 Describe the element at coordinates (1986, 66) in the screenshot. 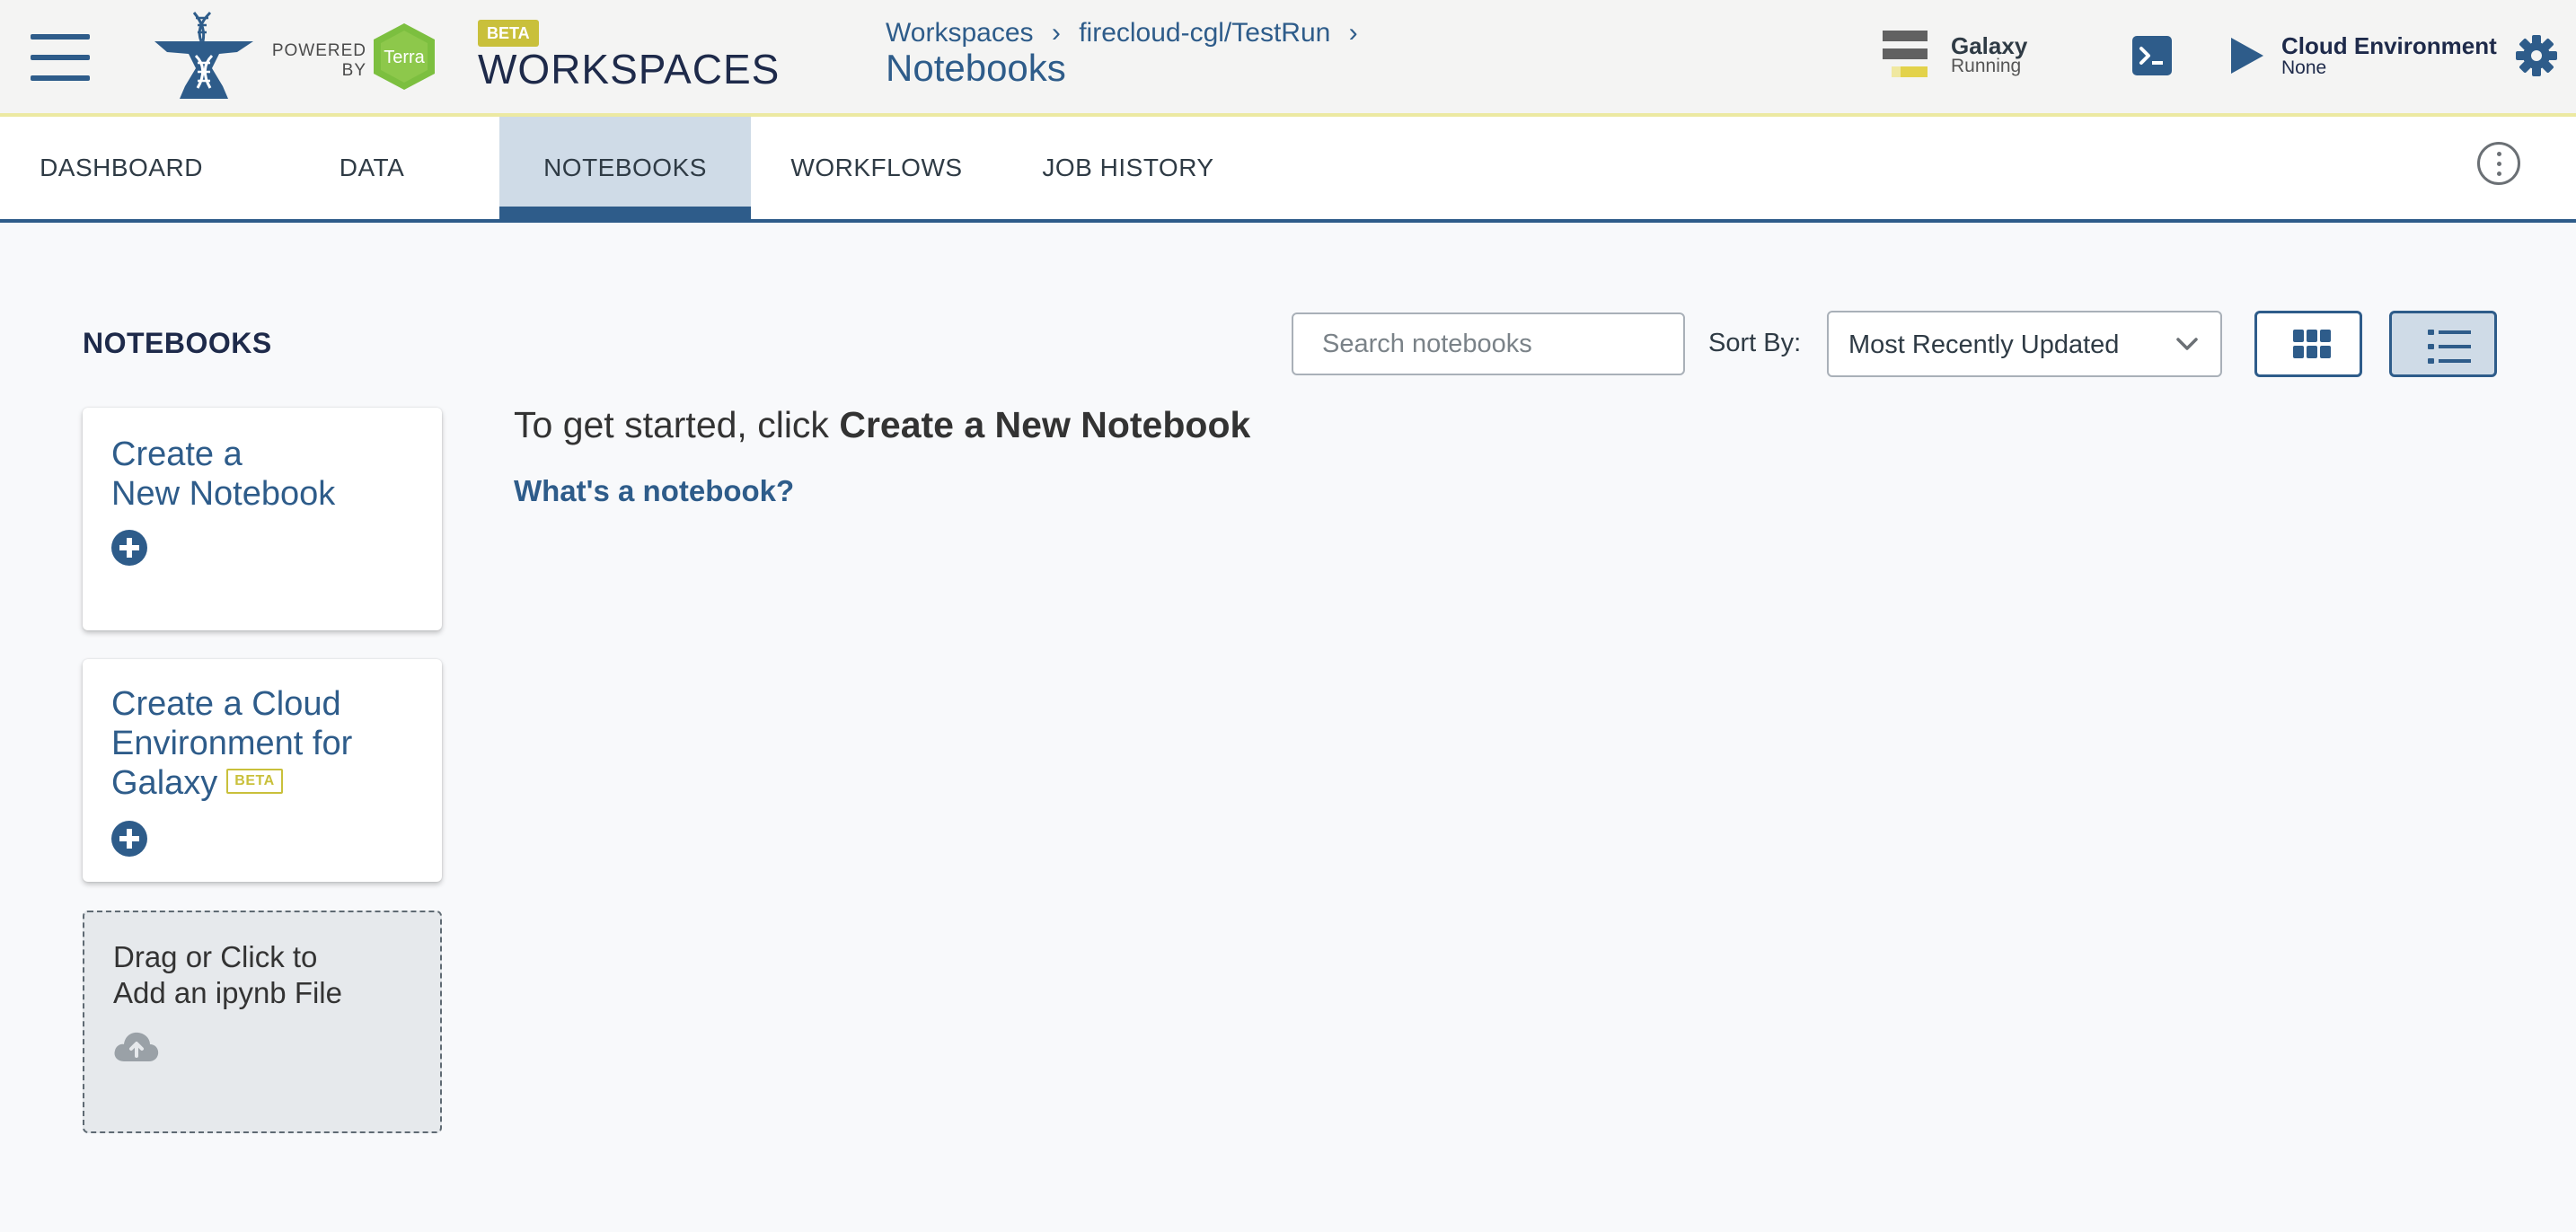

I see `galaxy-app-status: Running` at that location.